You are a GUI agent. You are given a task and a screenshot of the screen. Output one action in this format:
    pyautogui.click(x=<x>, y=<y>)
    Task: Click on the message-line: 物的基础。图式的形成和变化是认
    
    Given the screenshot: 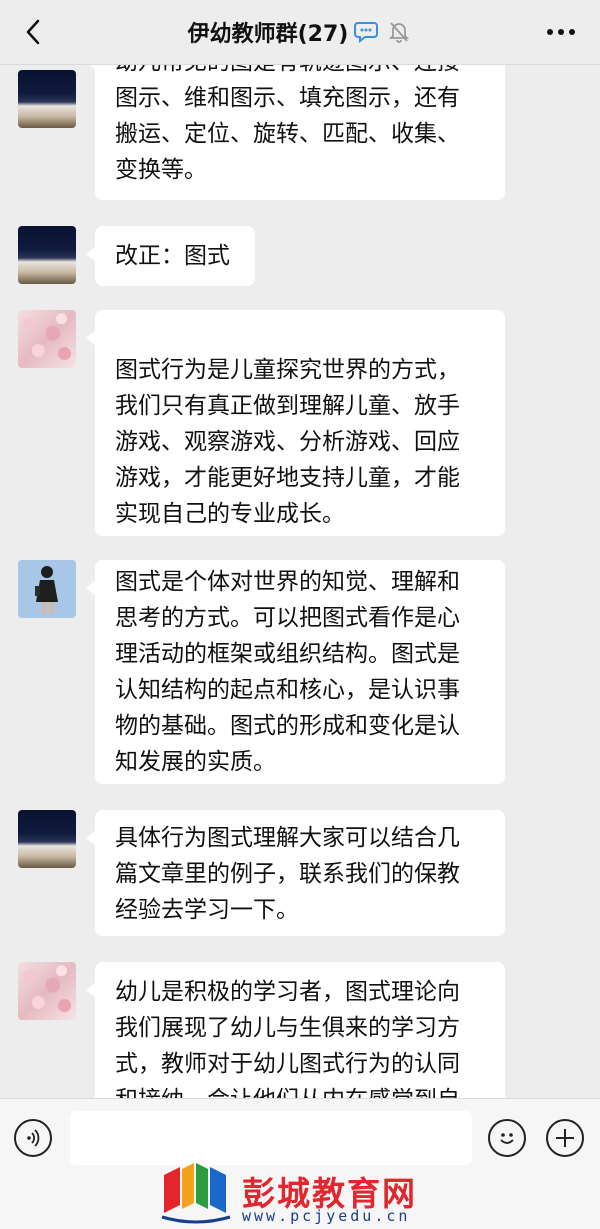 What is the action you would take?
    pyautogui.click(x=287, y=726)
    